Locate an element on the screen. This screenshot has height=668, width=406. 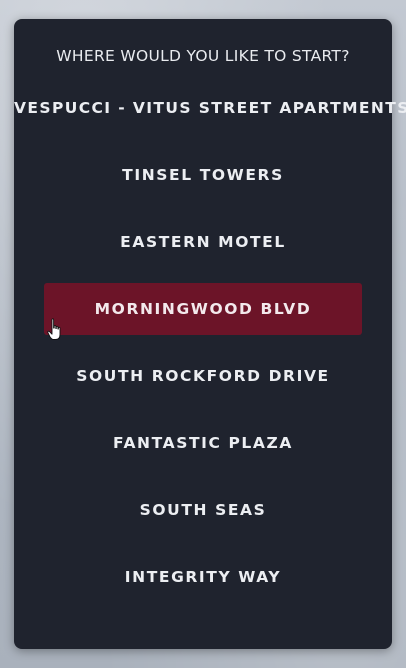
location-option-tinsel-towers: TINSEL TOWERS is located at coordinates (203, 175).